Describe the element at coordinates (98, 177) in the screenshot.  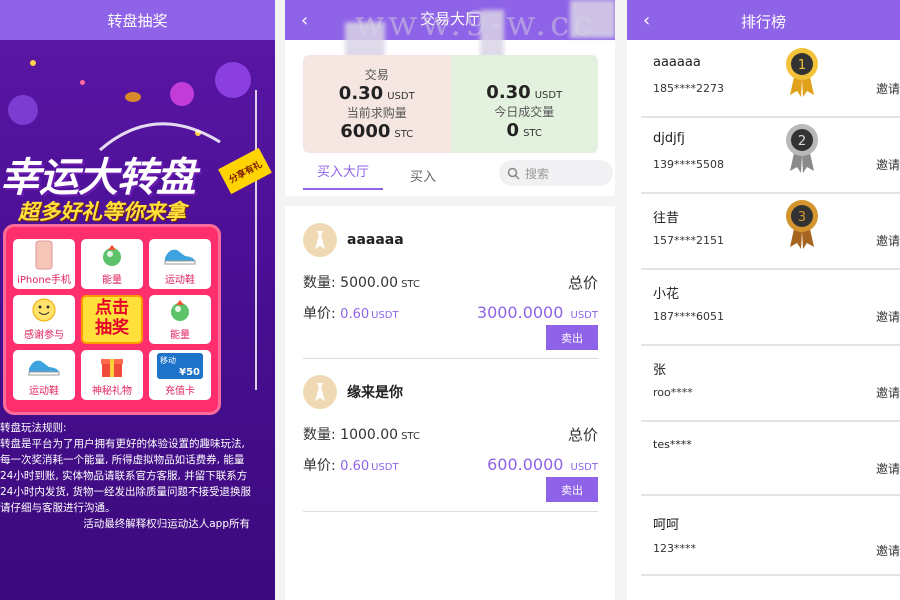
I see `lottery-big-title: 幸运大转盘` at that location.